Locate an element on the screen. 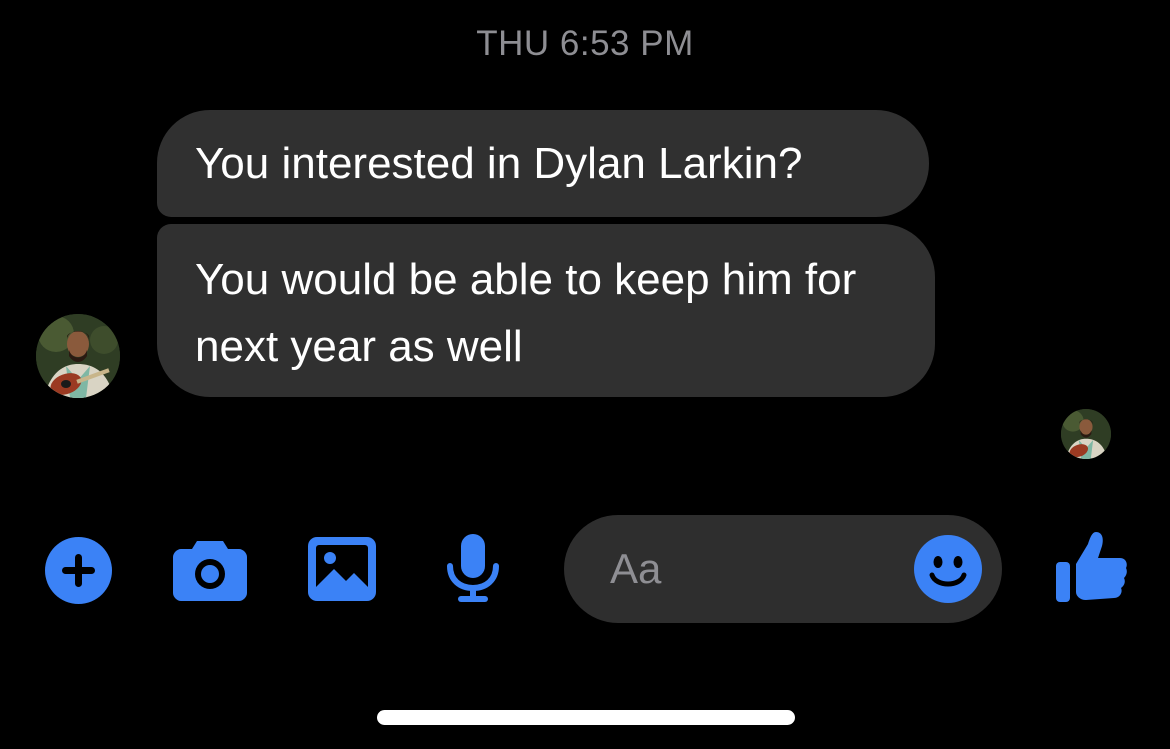  camera-icon is located at coordinates (210, 571).